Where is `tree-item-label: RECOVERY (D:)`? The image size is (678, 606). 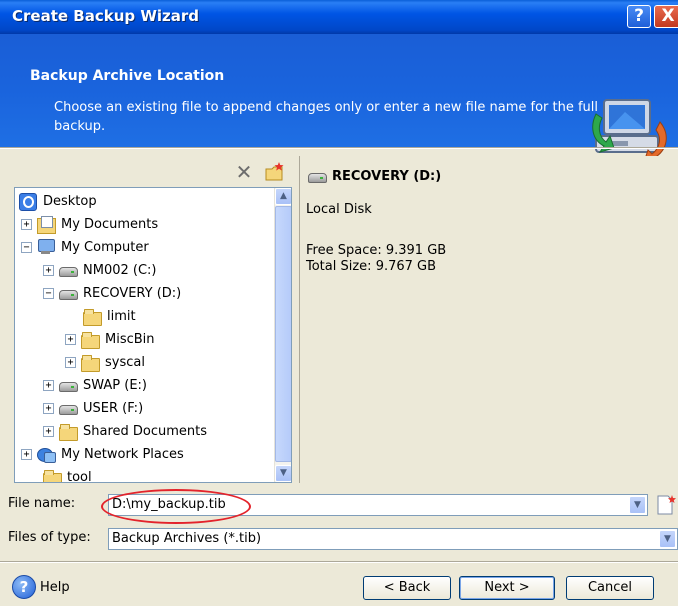
tree-item-label: RECOVERY (D:) is located at coordinates (132, 293).